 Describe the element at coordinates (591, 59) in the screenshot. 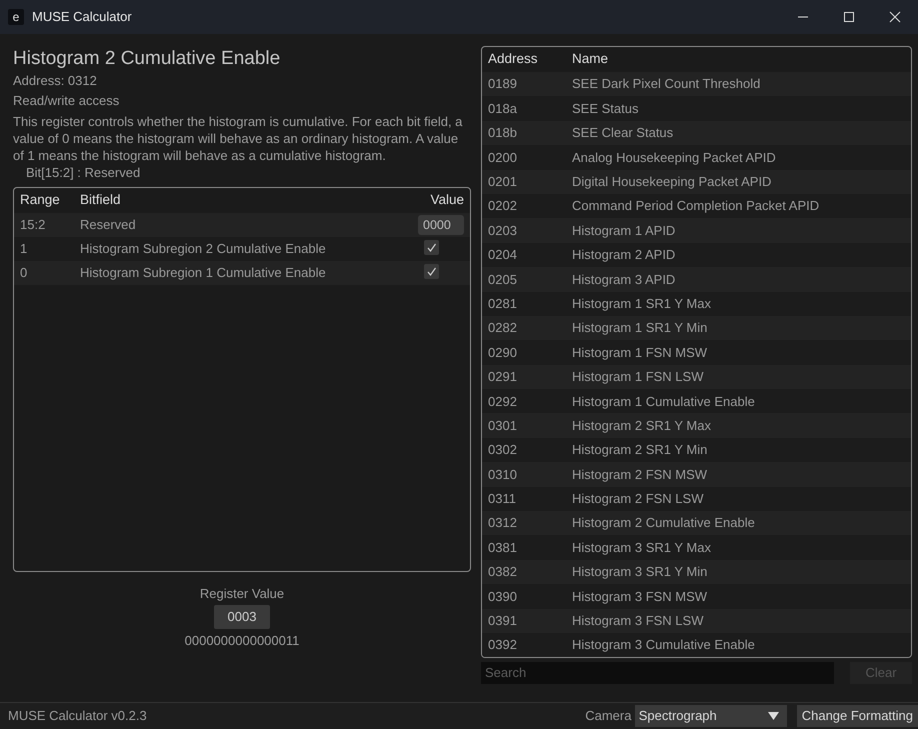

I see `column-header: Name` at that location.